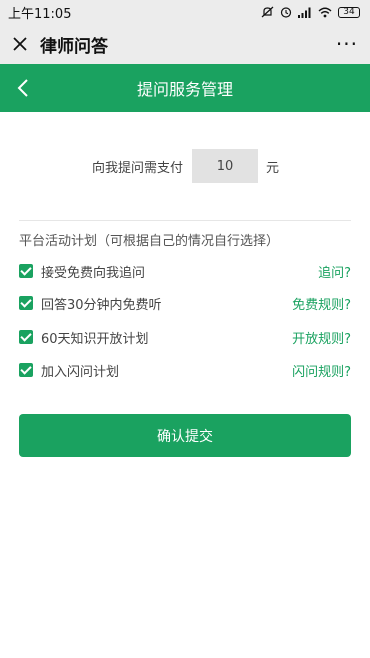 Image resolution: width=370 pixels, height=658 pixels. Describe the element at coordinates (101, 305) in the screenshot. I see `plan-item-label: 回答30分钟内免费听` at that location.